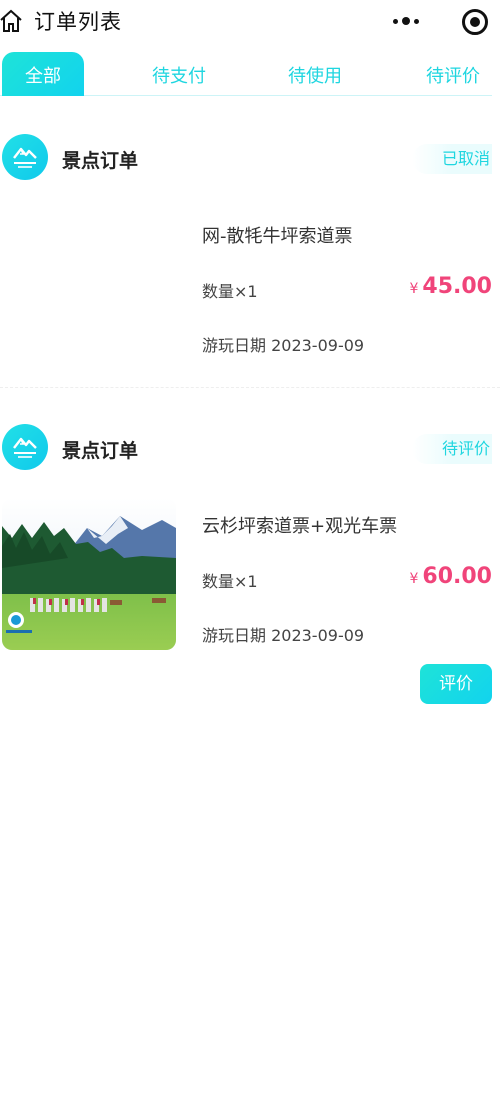 This screenshot has width=500, height=1097. What do you see at coordinates (43, 74) in the screenshot?
I see `tab-all: 全部` at bounding box center [43, 74].